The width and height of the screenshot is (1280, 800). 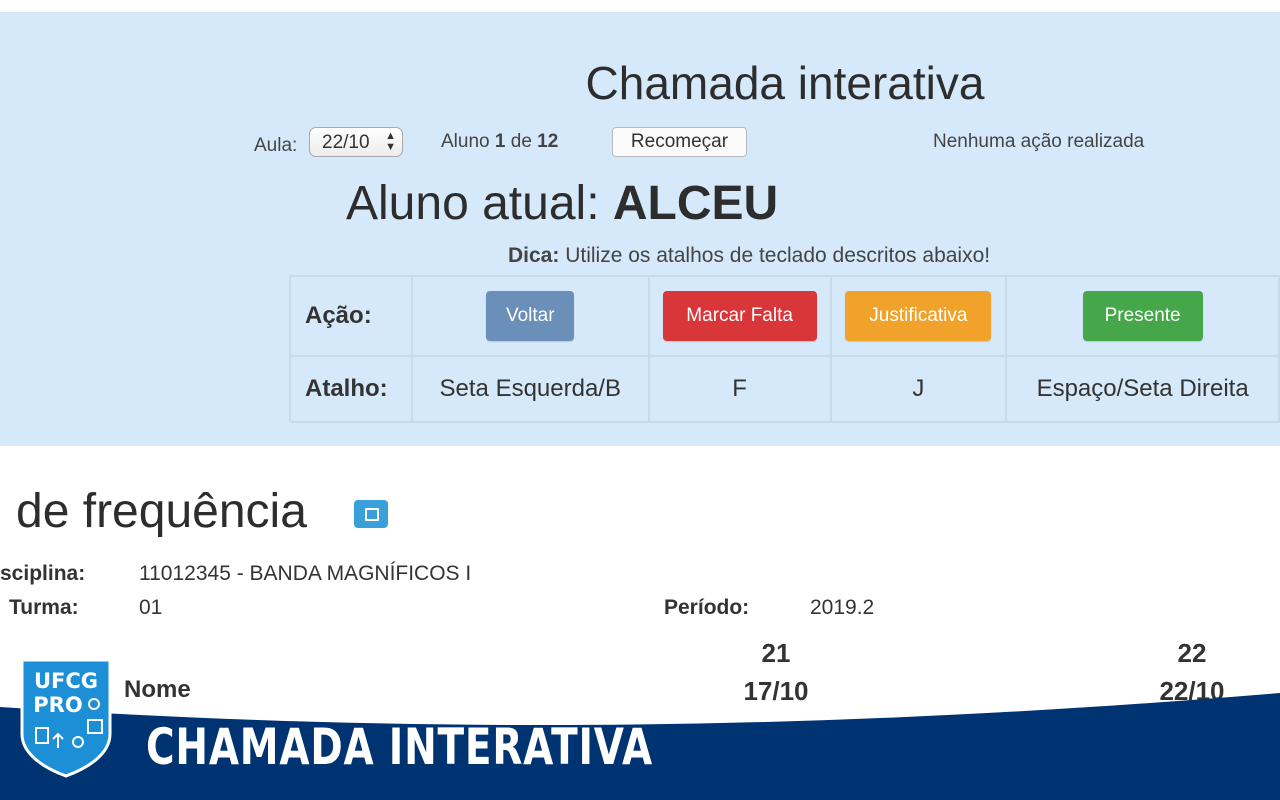 I want to click on student-counter-prefix: Aluno, so click(x=465, y=141).